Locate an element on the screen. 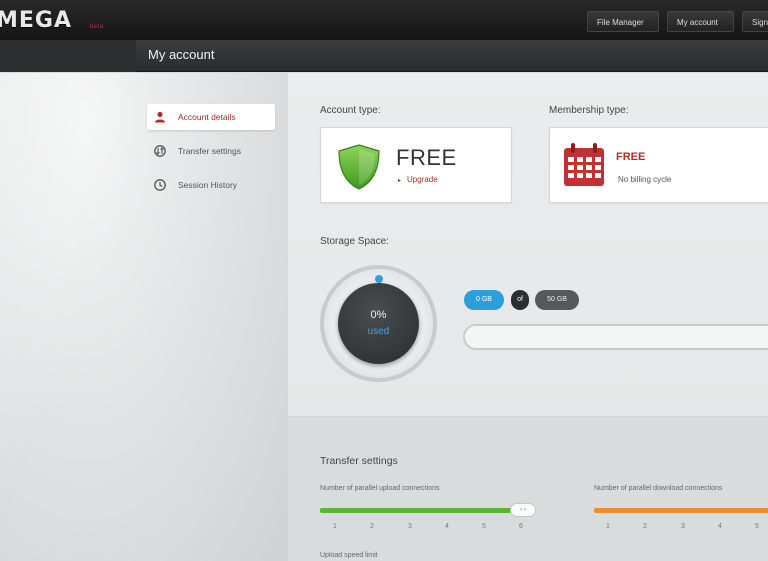  clock-icon is located at coordinates (160, 185).